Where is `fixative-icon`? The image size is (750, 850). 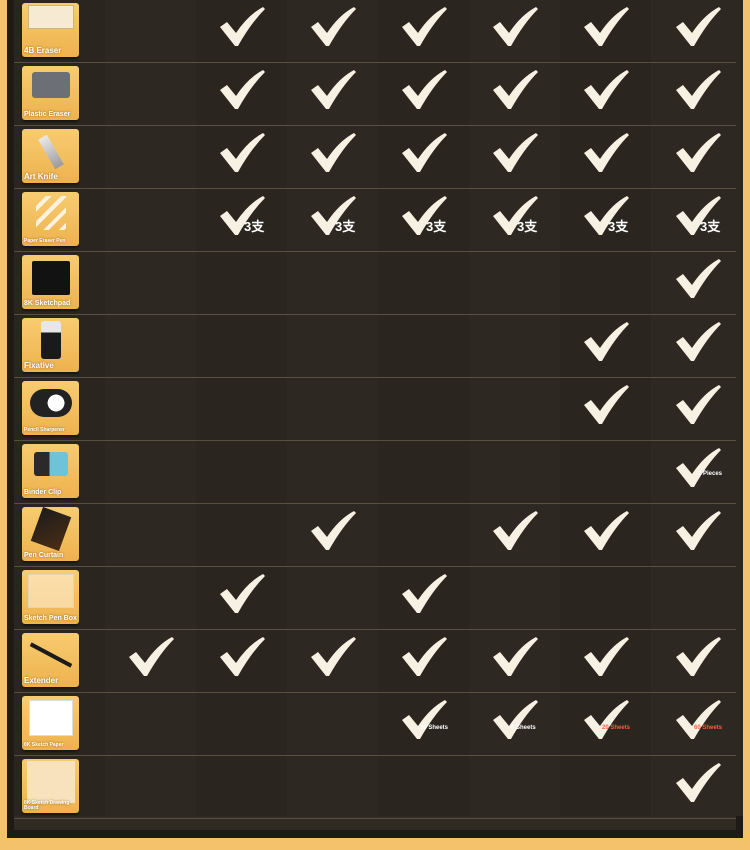
fixative-icon is located at coordinates (50, 340).